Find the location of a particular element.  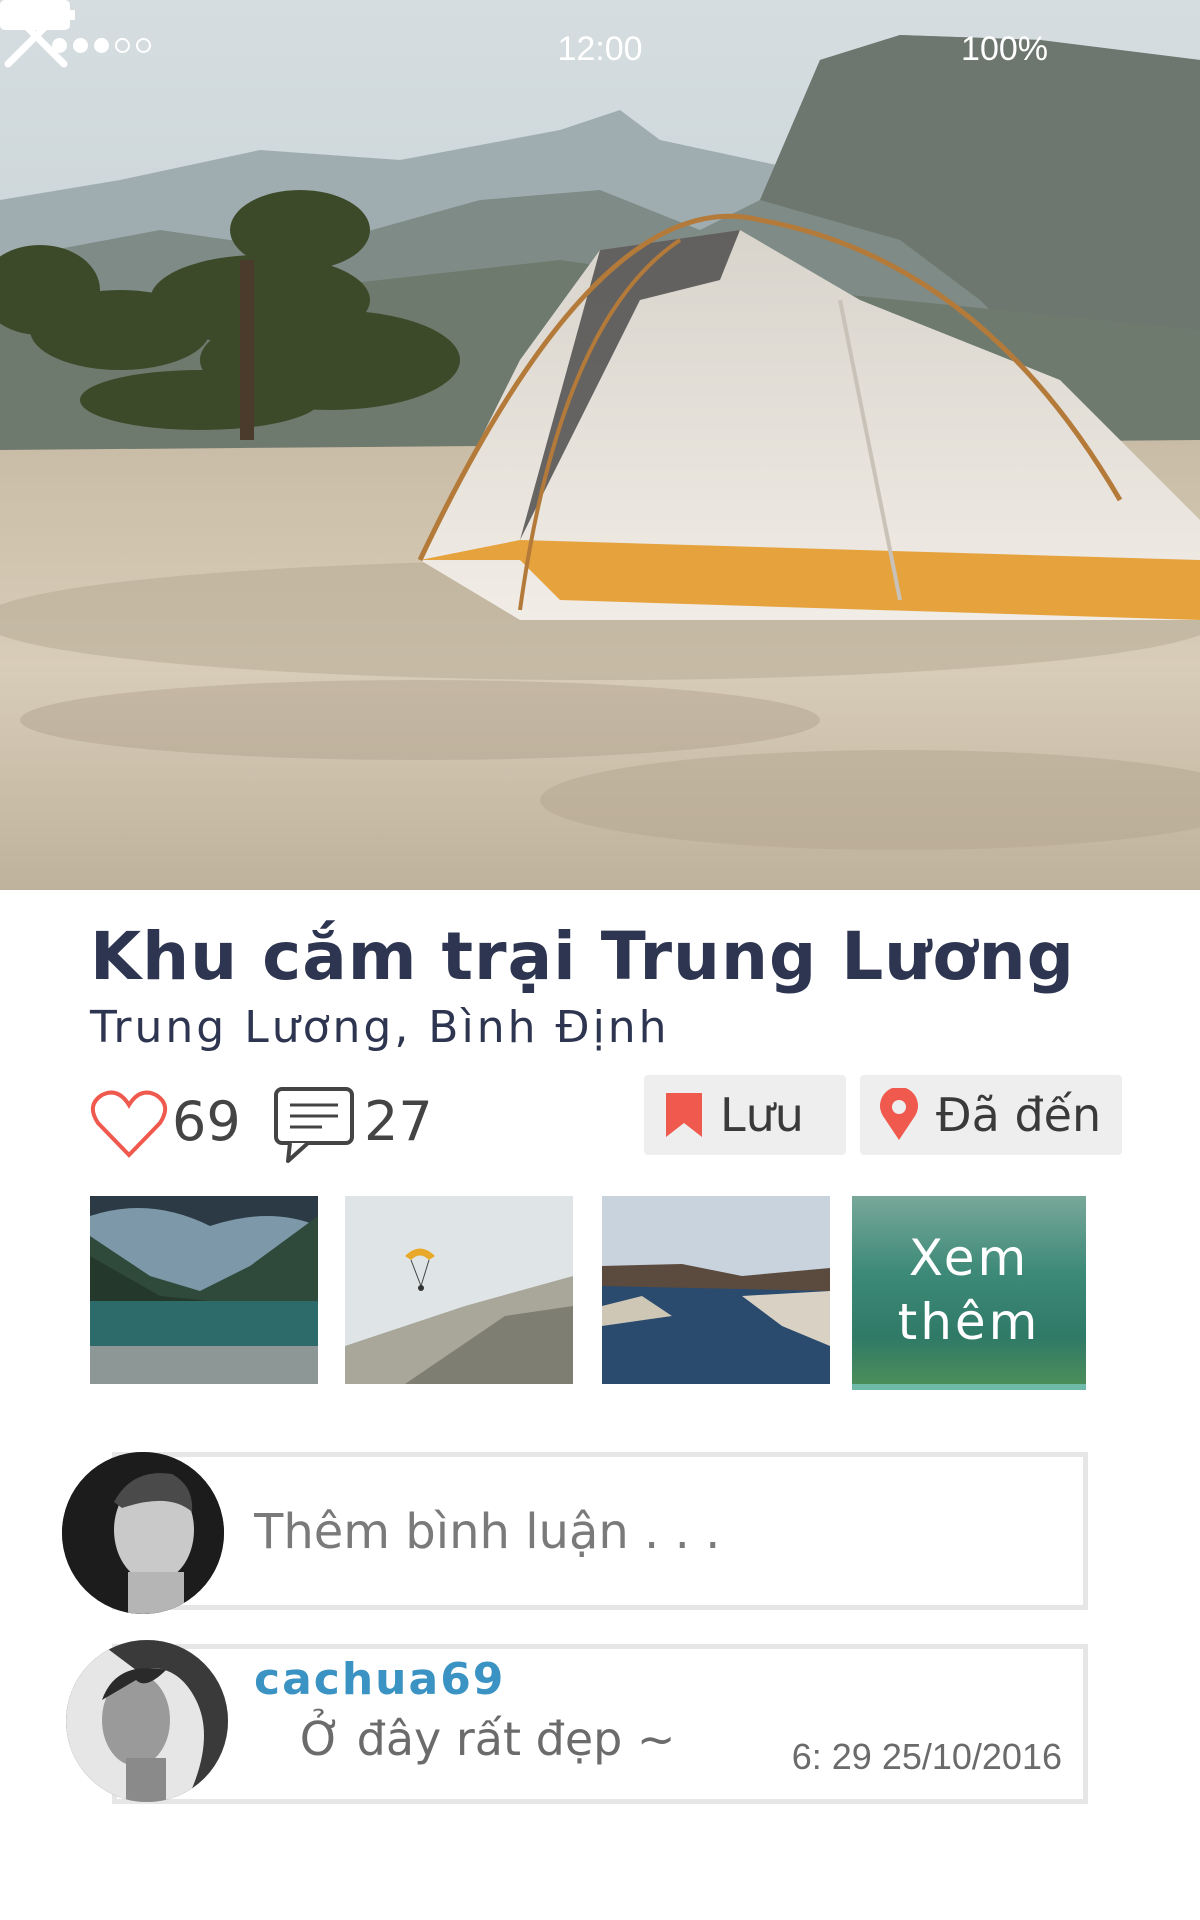

been-here-button: Đã đến is located at coordinates (991, 1115).